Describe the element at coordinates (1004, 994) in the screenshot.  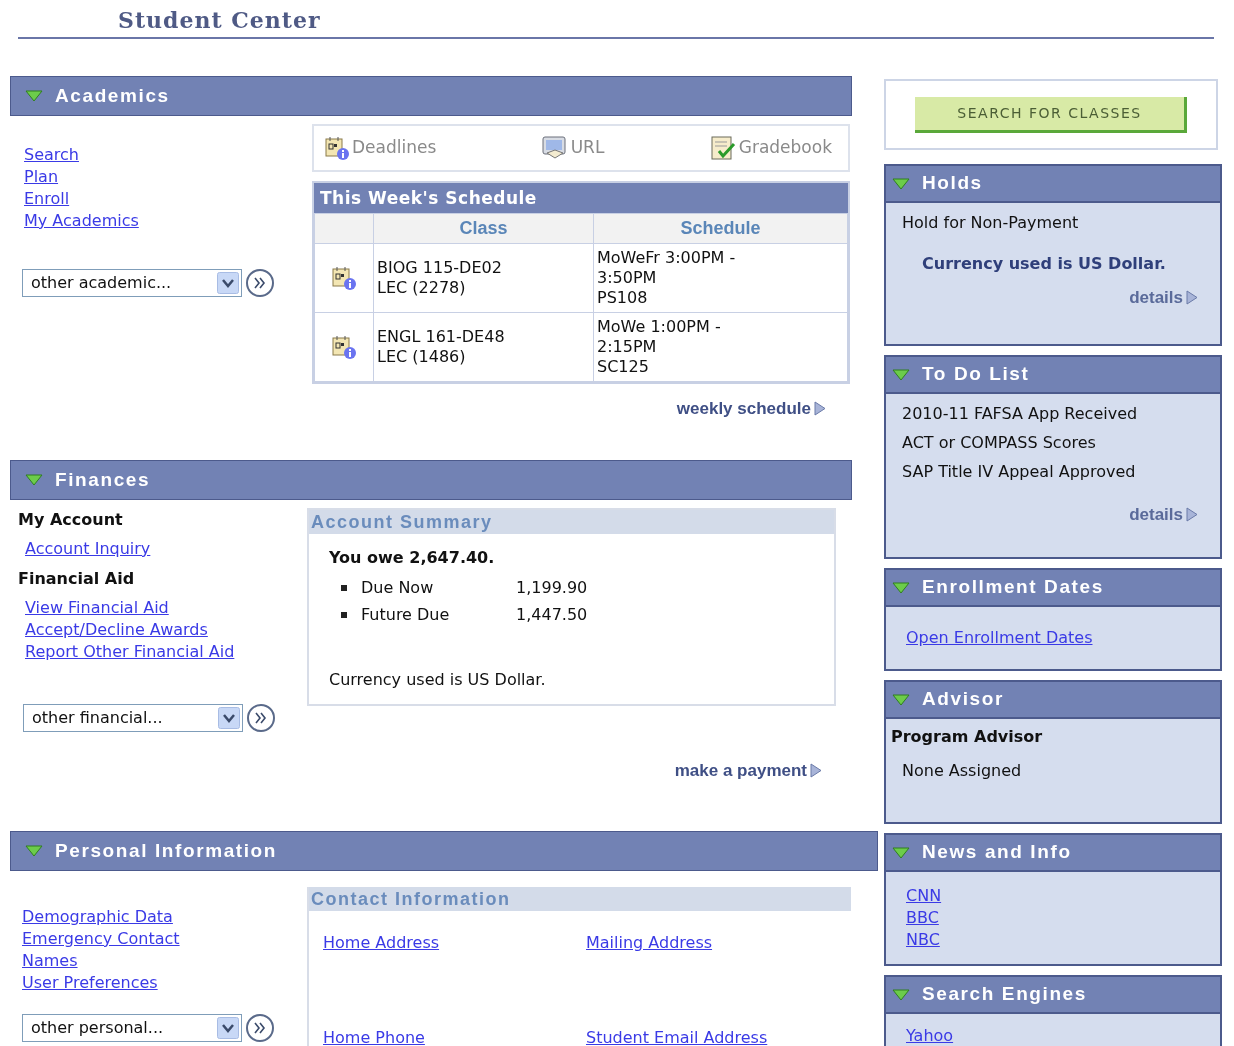
I see `panel-title: Search Engines` at that location.